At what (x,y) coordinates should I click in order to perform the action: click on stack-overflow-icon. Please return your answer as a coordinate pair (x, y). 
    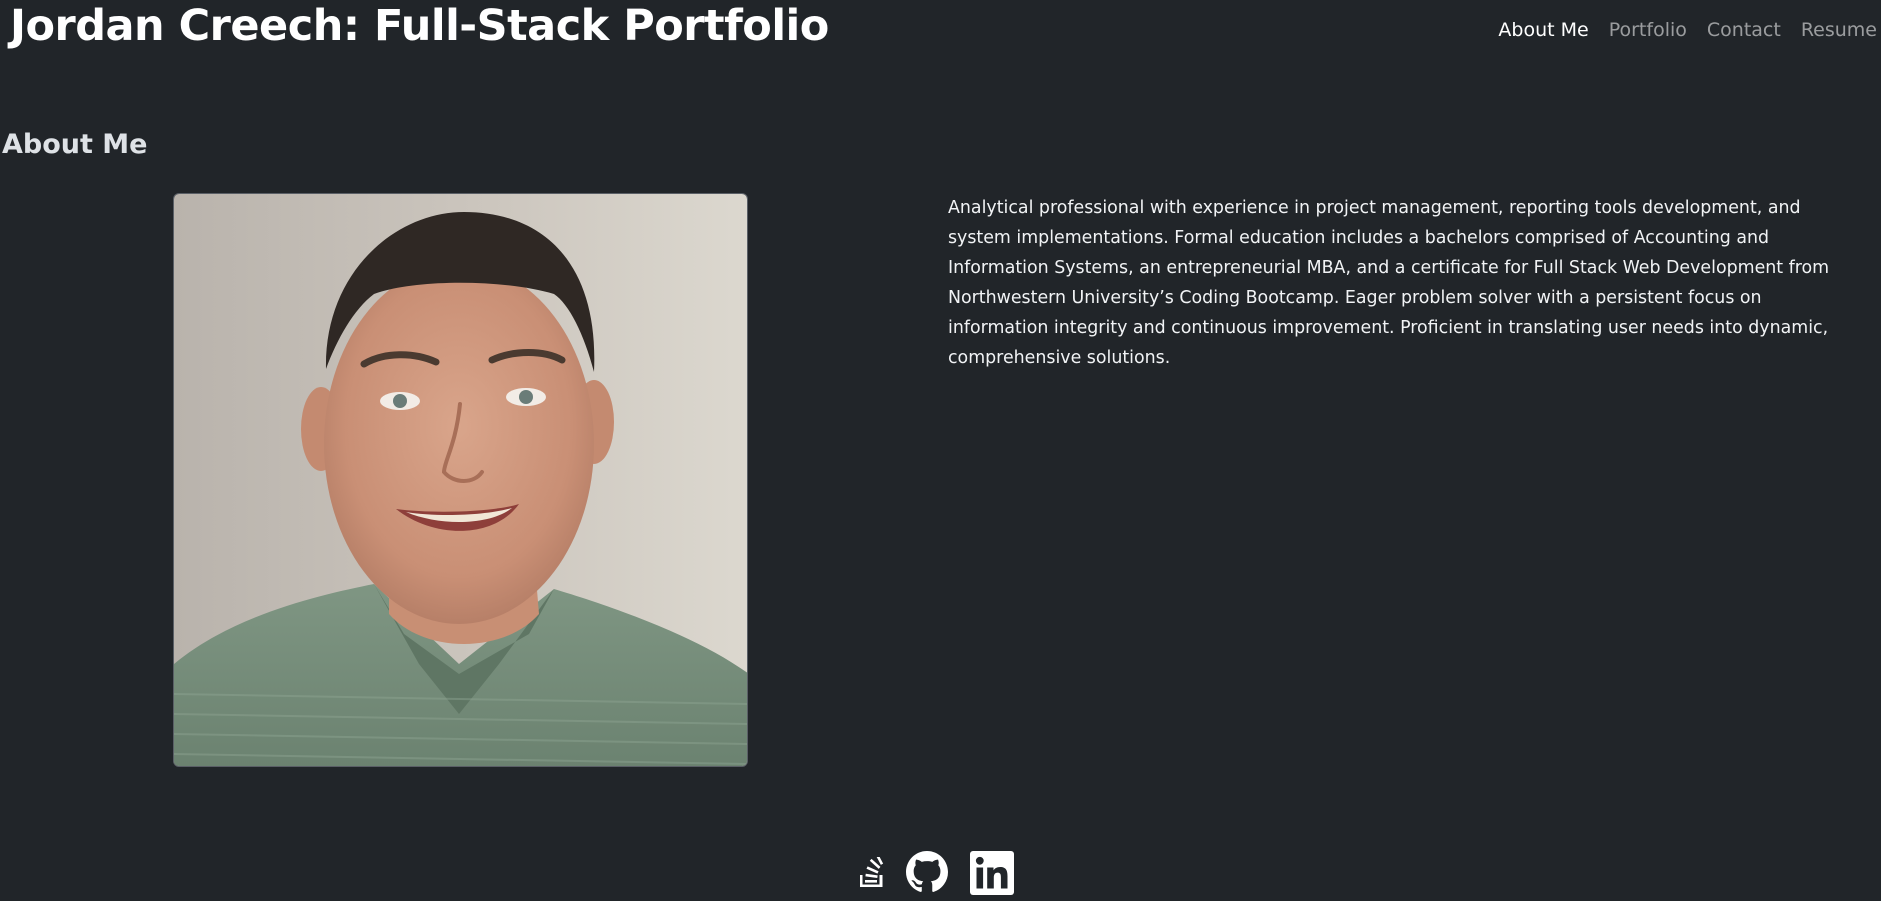
    Looking at the image, I should click on (872, 872).